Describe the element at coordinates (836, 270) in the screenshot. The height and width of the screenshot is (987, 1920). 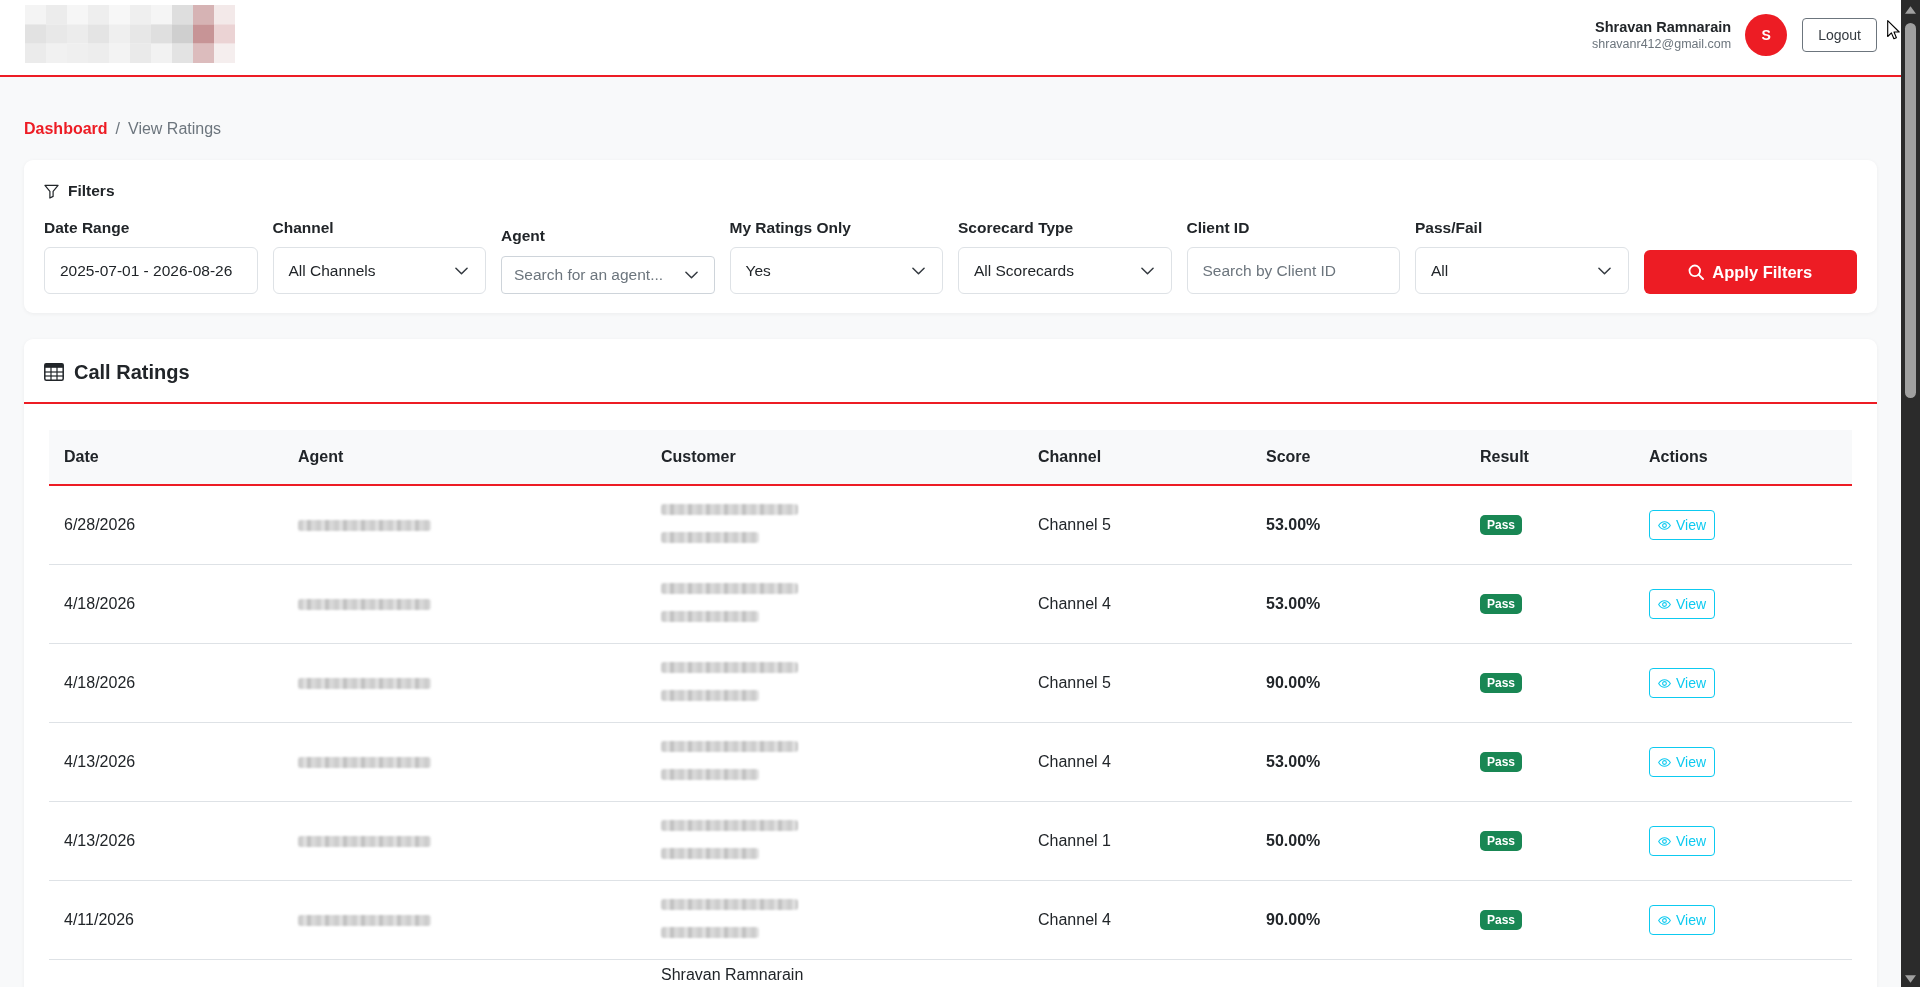
I see `select-field: Yes` at that location.